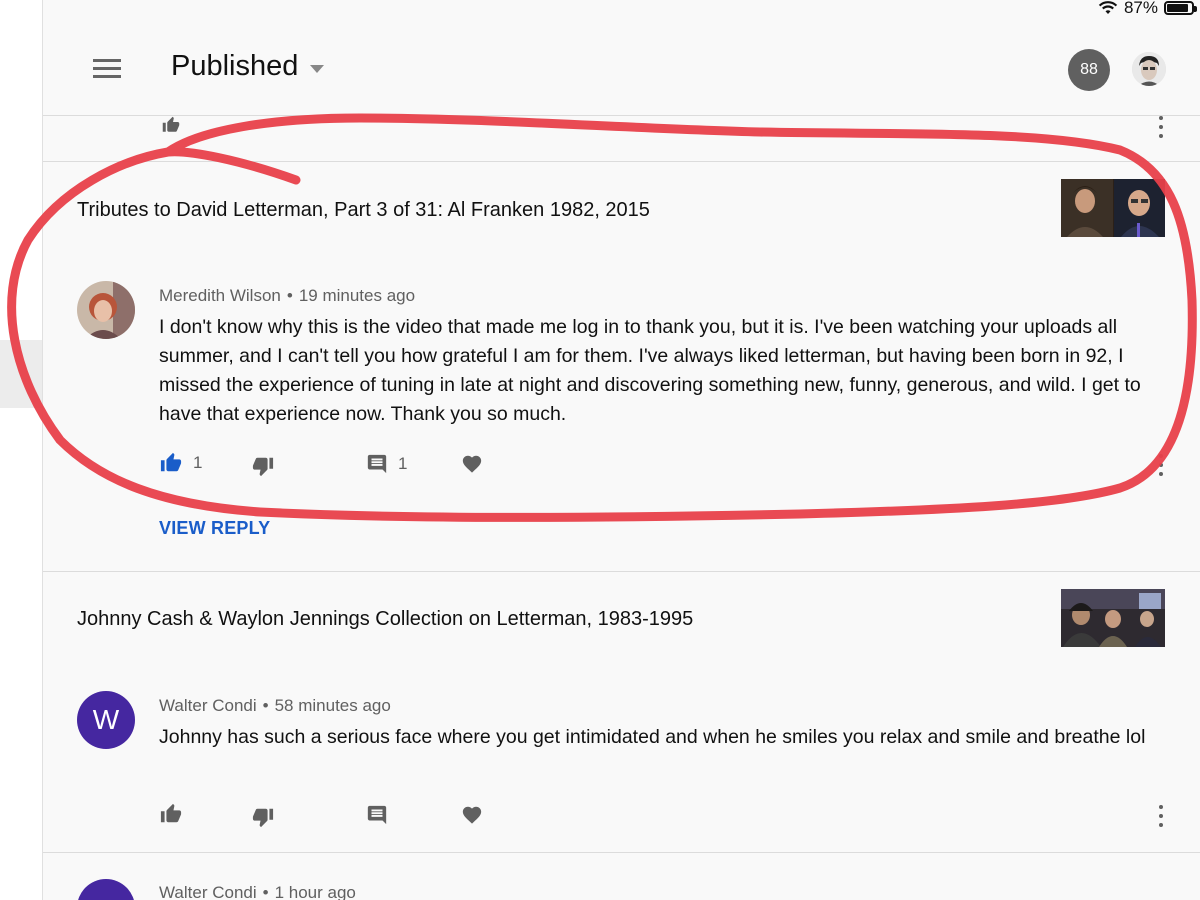 Image resolution: width=1200 pixels, height=900 pixels. I want to click on view-reply-link: VIEW REPLY, so click(214, 528).